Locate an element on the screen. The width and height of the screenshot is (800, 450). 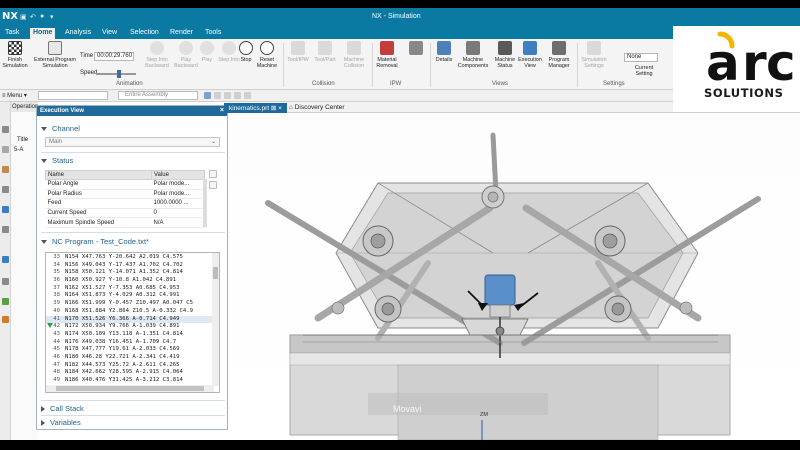
nc-code-line: 41 N170 X51.526 Y6.366 A-0.714 C4.949 is located at coordinates (129, 319).